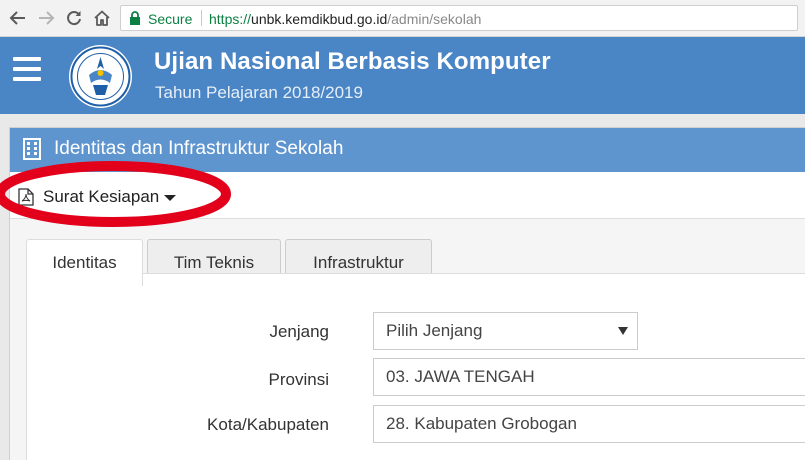 The height and width of the screenshot is (460, 805). I want to click on jenjang-label: Jenjang, so click(299, 331).